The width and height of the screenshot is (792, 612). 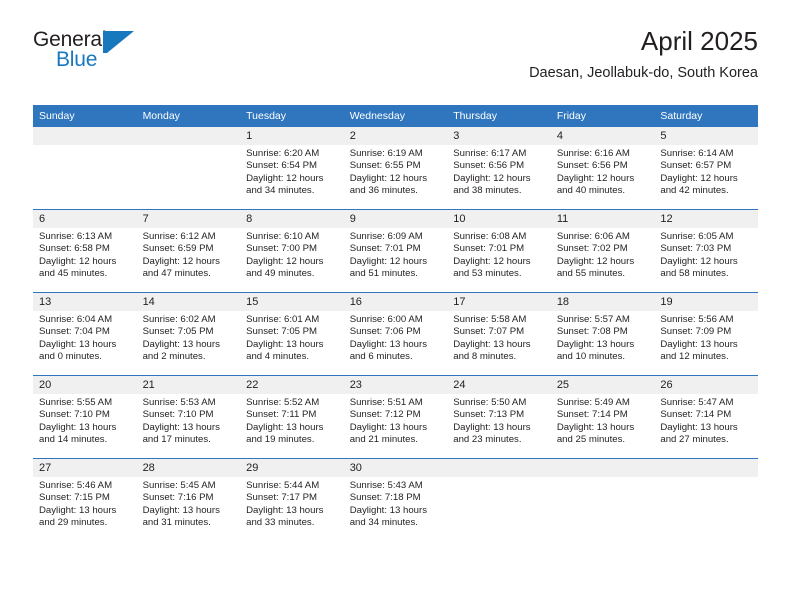 What do you see at coordinates (696, 332) in the screenshot?
I see `sunset-text: Sunset: 7:09 PM` at bounding box center [696, 332].